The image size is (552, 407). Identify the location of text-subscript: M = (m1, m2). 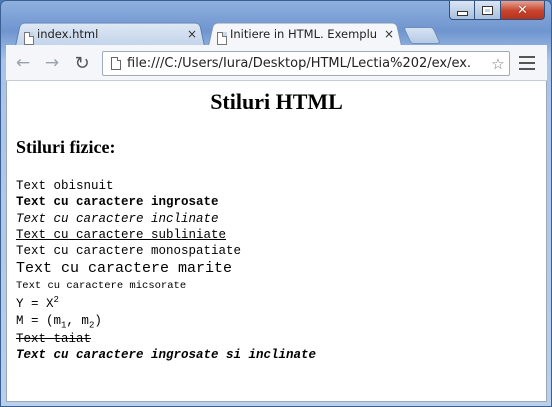
(59, 322).